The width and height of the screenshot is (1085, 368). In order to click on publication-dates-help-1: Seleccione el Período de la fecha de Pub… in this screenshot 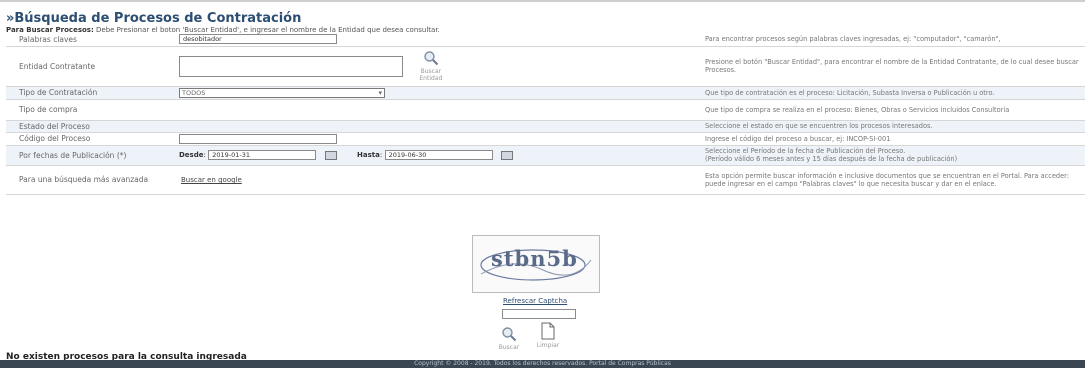, I will do `click(805, 151)`.